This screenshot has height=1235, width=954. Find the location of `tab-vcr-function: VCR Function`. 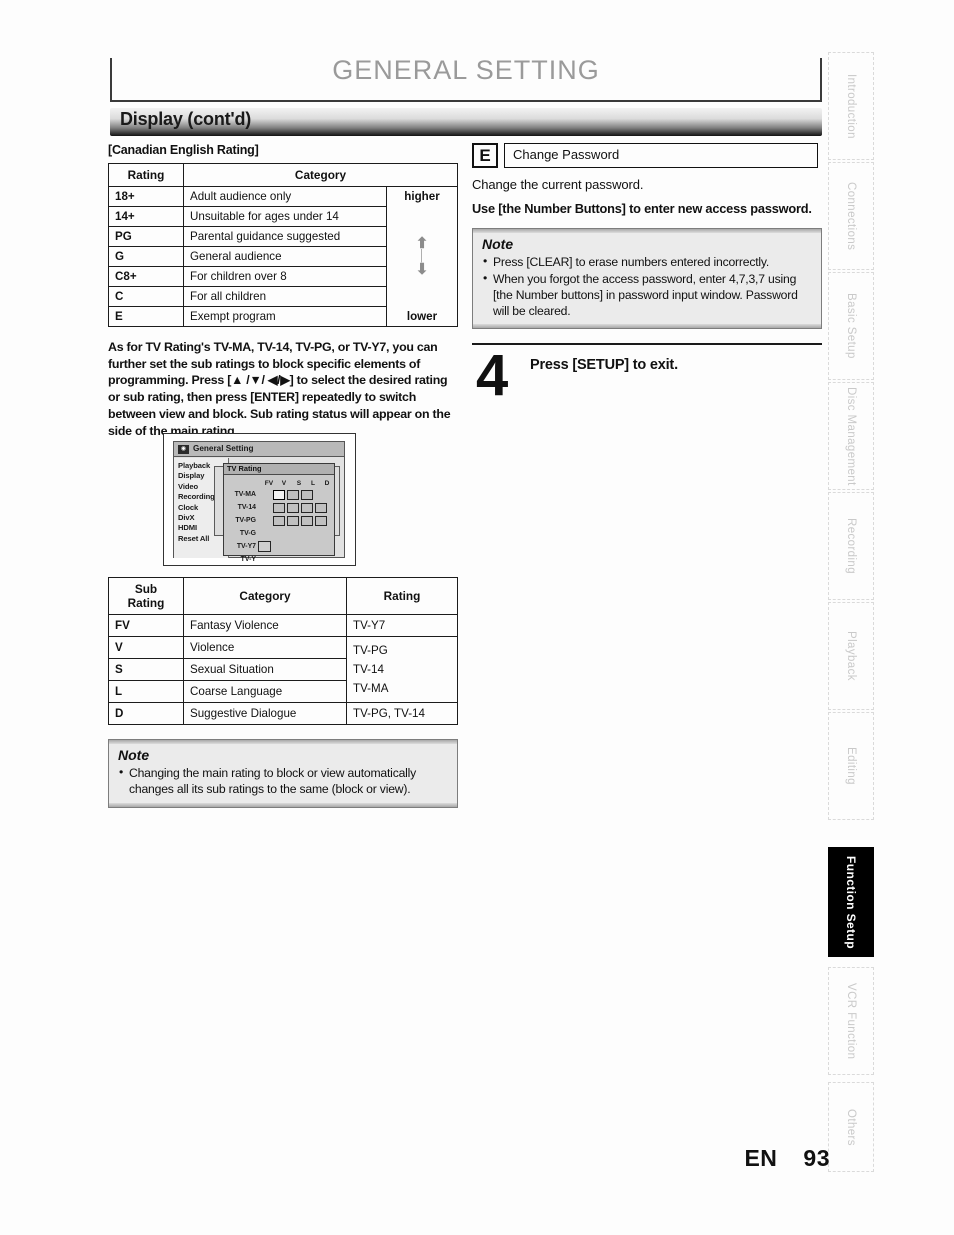

tab-vcr-function: VCR Function is located at coordinates (851, 1021).